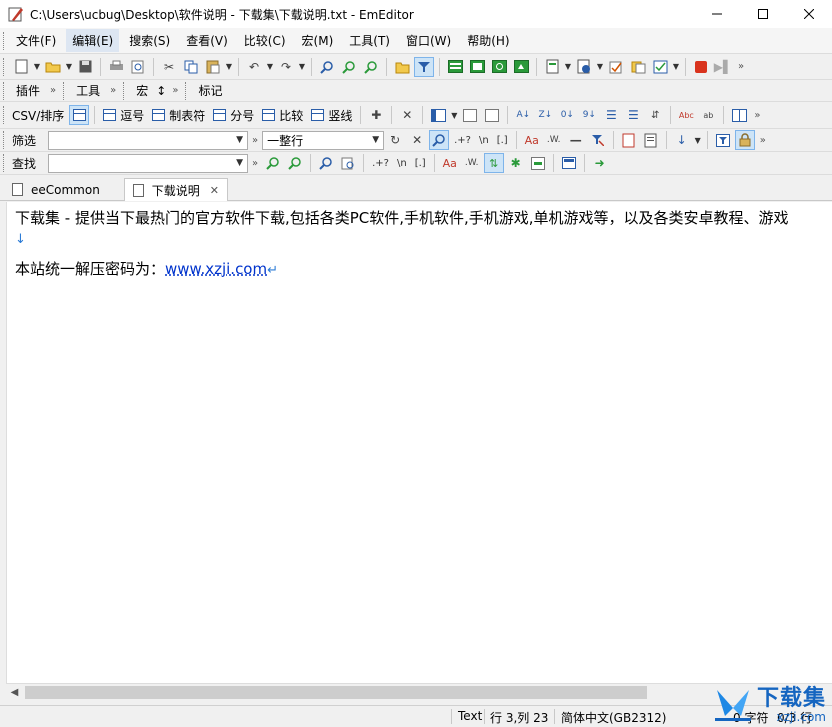 The height and width of the screenshot is (727, 832). What do you see at coordinates (763, 14) in the screenshot?
I see `maximize-button` at bounding box center [763, 14].